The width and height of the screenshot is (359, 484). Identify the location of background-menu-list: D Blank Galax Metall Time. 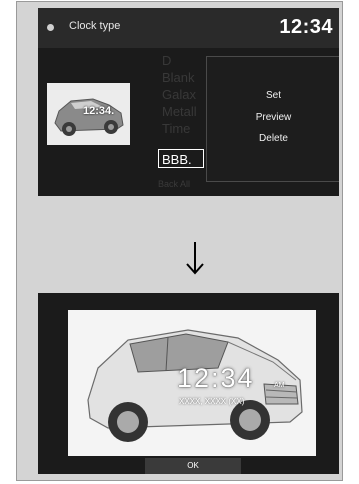
(179, 94).